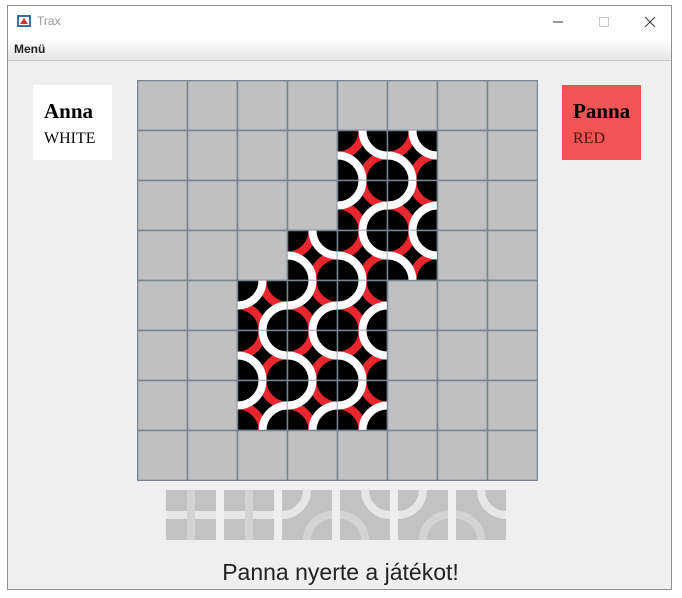 The height and width of the screenshot is (598, 682). What do you see at coordinates (49, 21) in the screenshot?
I see `window-title: Trax` at bounding box center [49, 21].